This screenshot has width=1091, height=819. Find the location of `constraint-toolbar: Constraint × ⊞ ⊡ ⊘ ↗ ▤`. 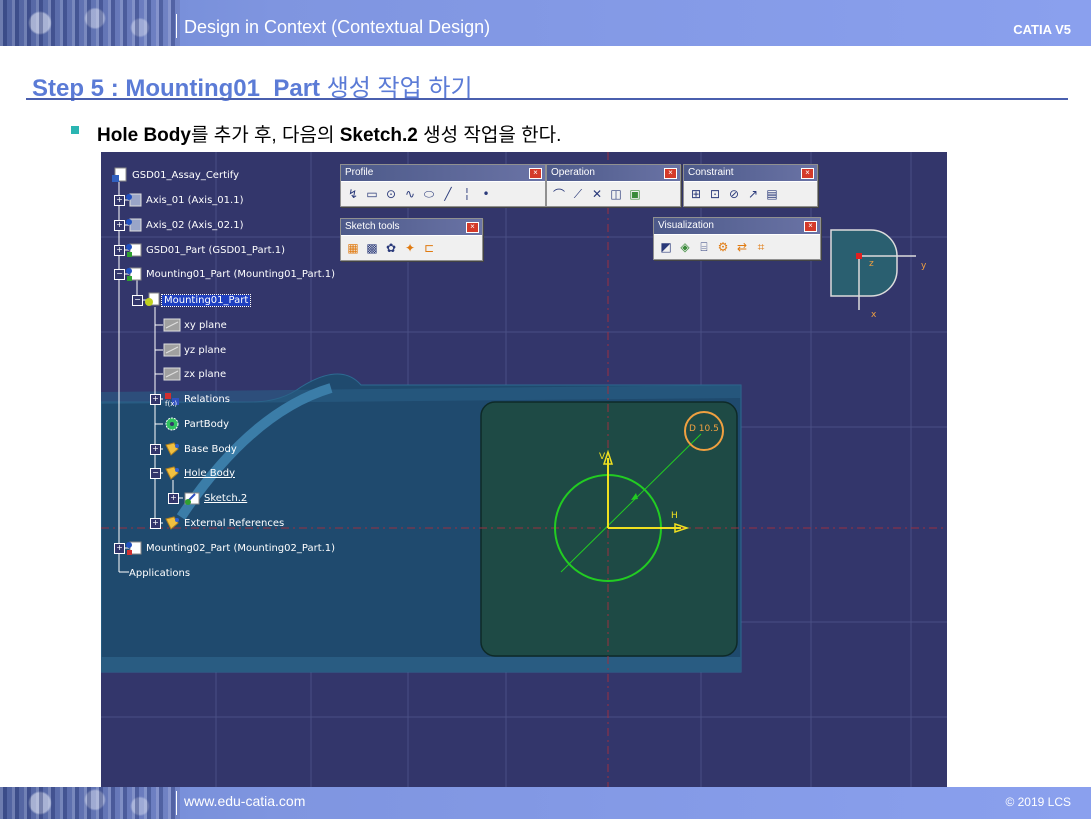

constraint-toolbar: Constraint × ⊞ ⊡ ⊘ ↗ ▤ is located at coordinates (750, 185).